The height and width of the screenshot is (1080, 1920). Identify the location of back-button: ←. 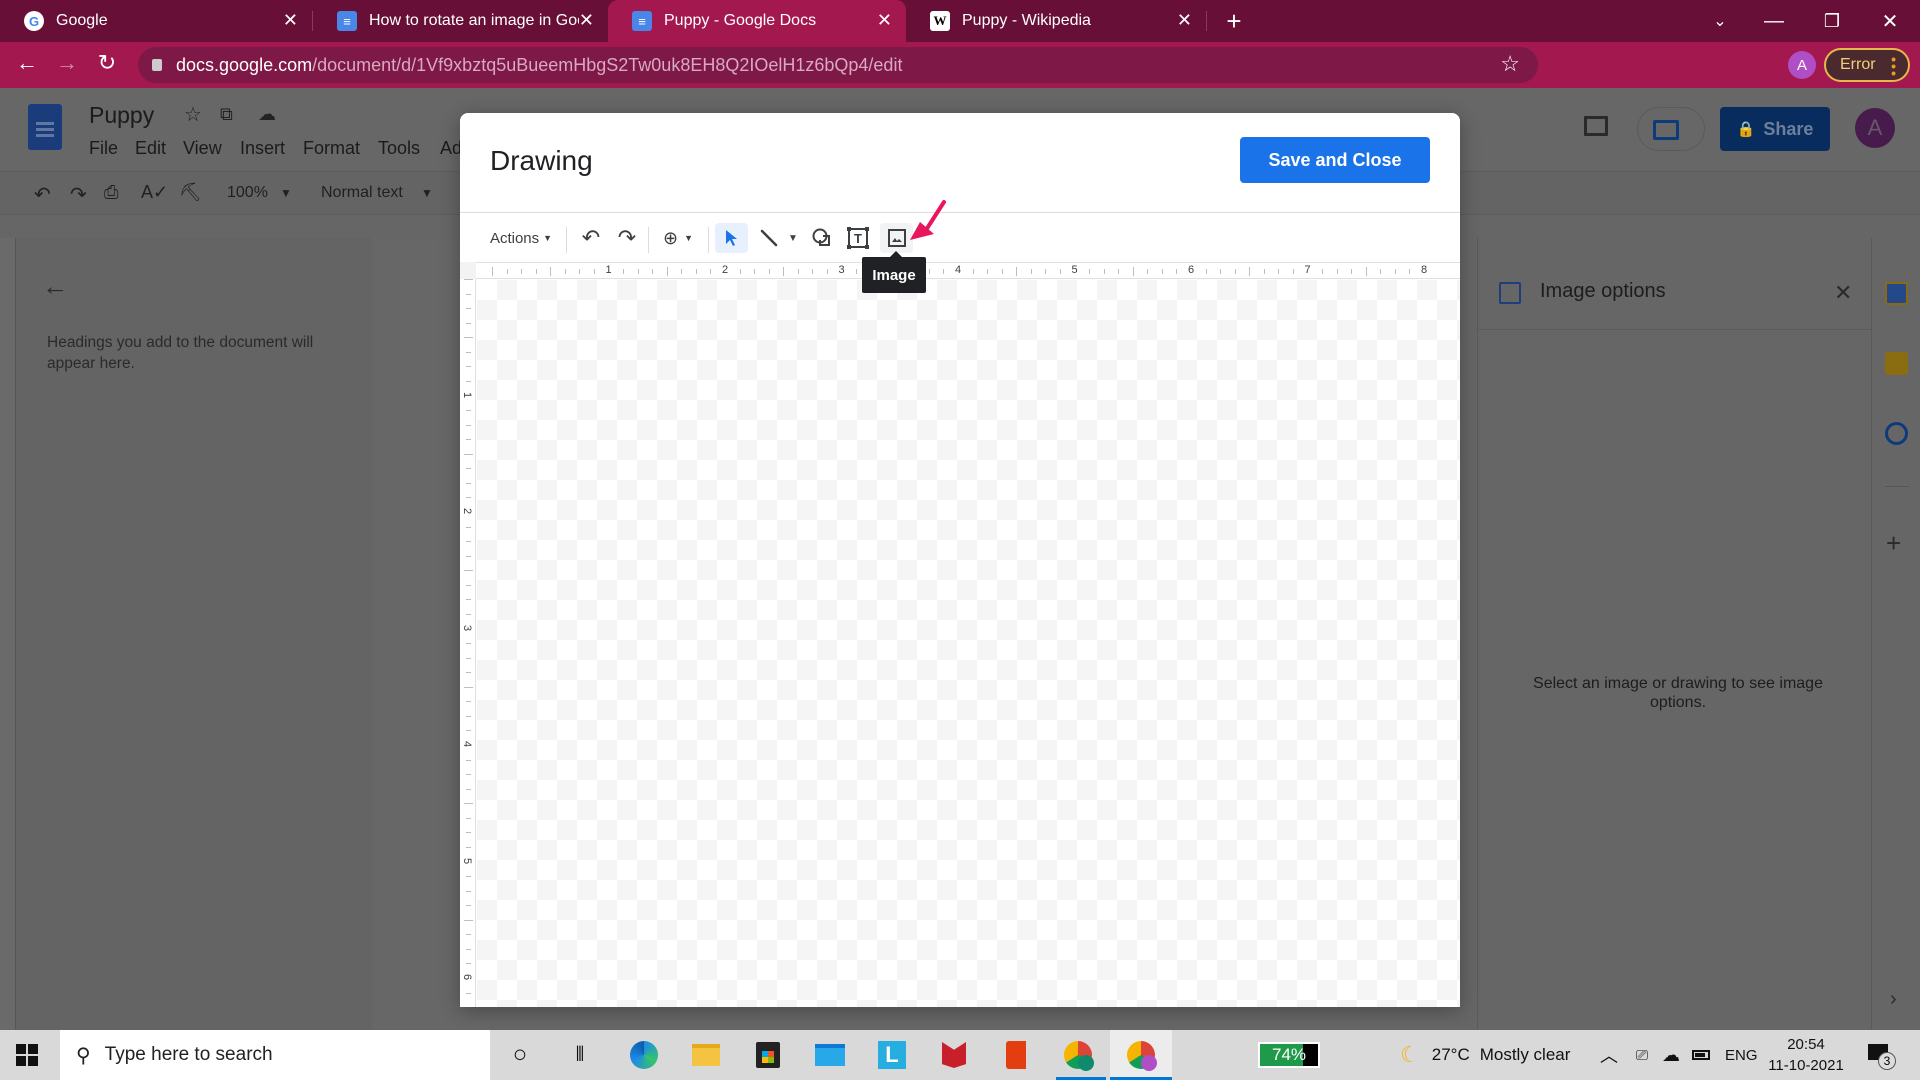
(27, 63).